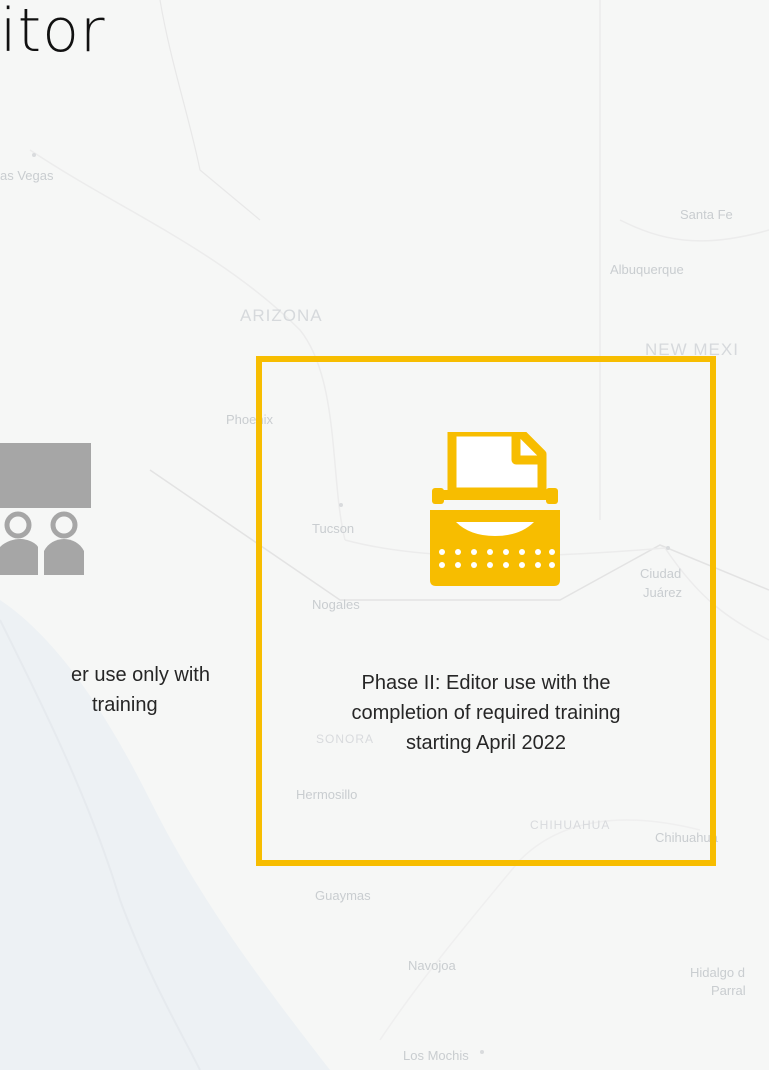 The height and width of the screenshot is (1070, 769). Describe the element at coordinates (486, 683) in the screenshot. I see `phase2-line-1: Phase II: Editor use with the` at that location.